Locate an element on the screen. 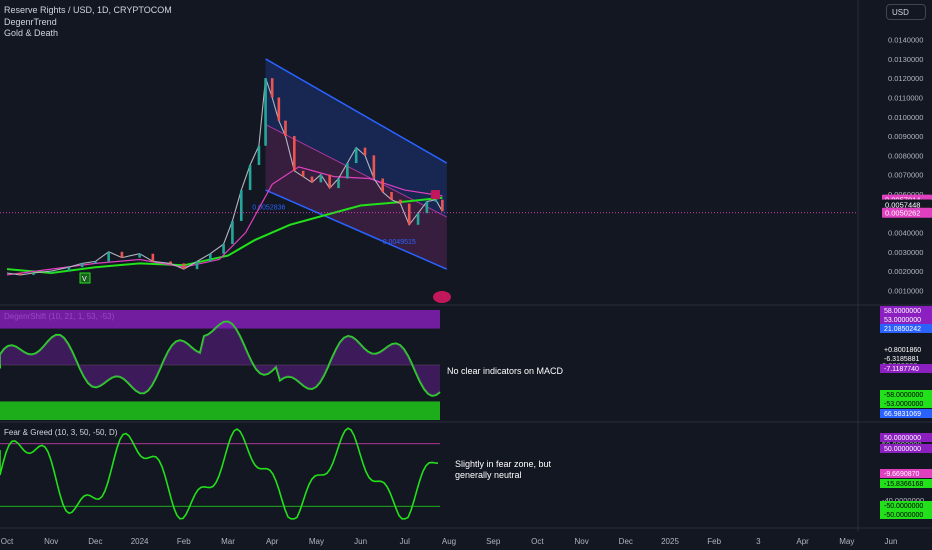  sell-signal-marker is located at coordinates (435, 195).